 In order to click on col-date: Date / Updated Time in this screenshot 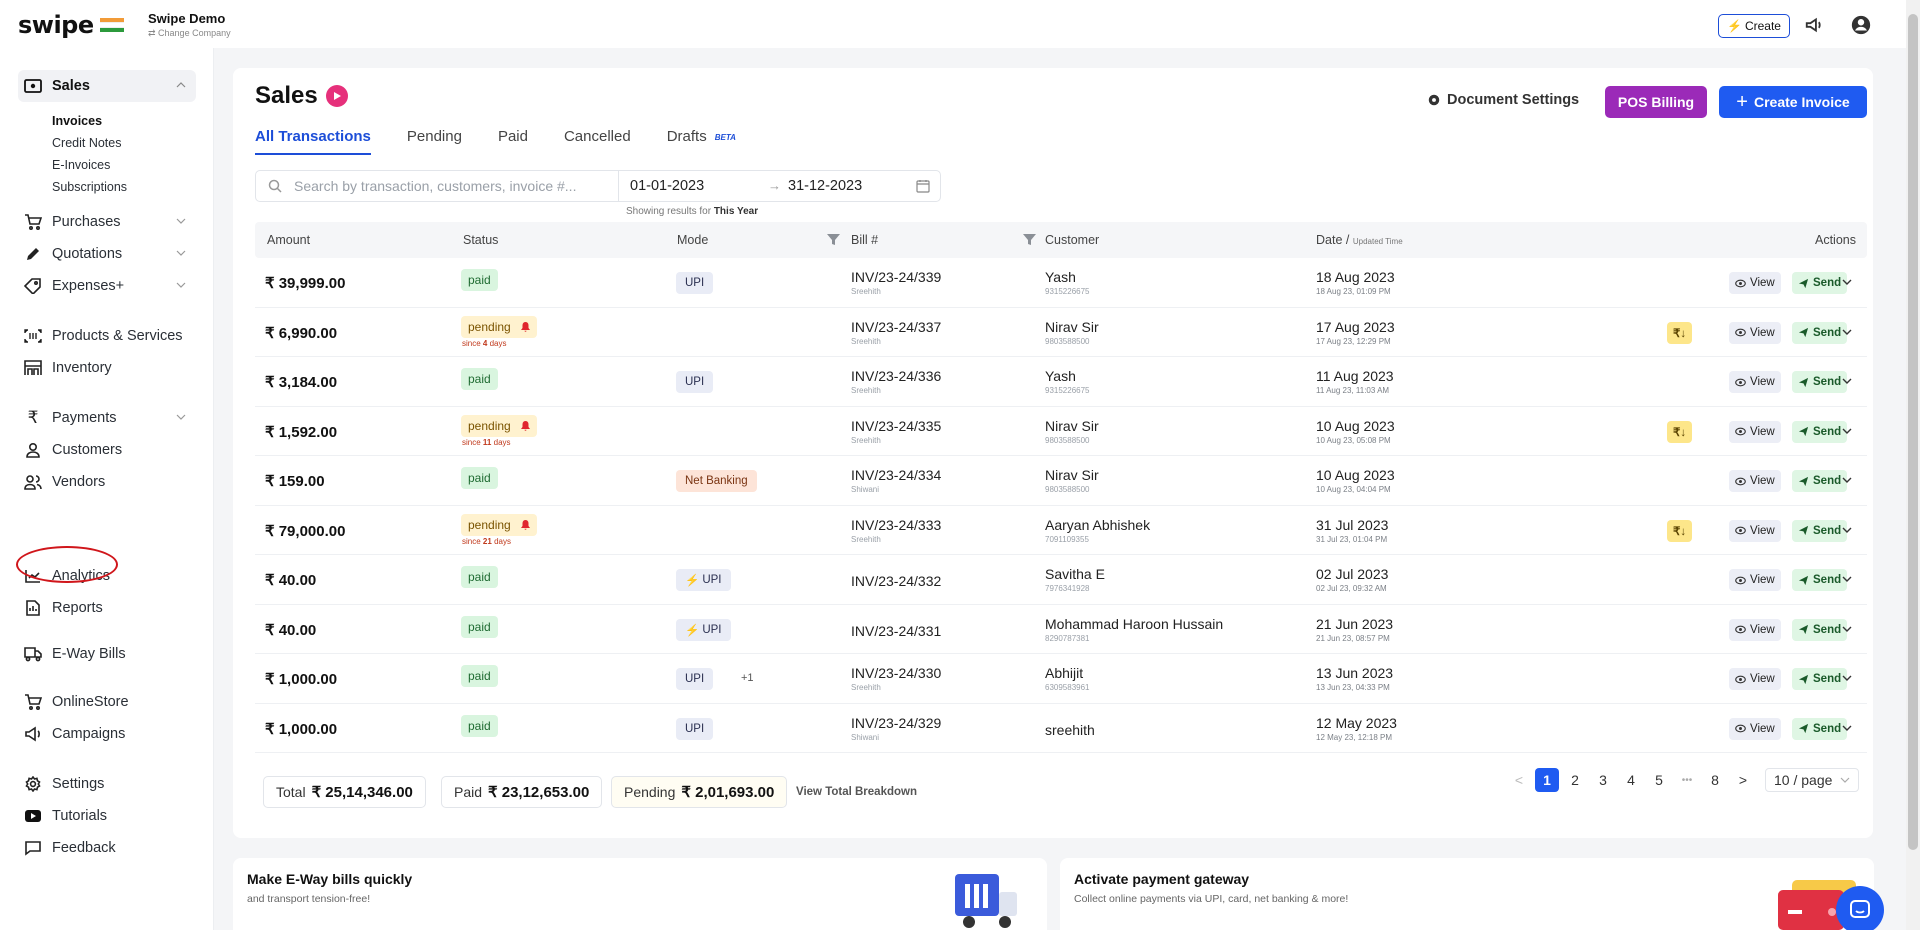, I will do `click(1359, 240)`.